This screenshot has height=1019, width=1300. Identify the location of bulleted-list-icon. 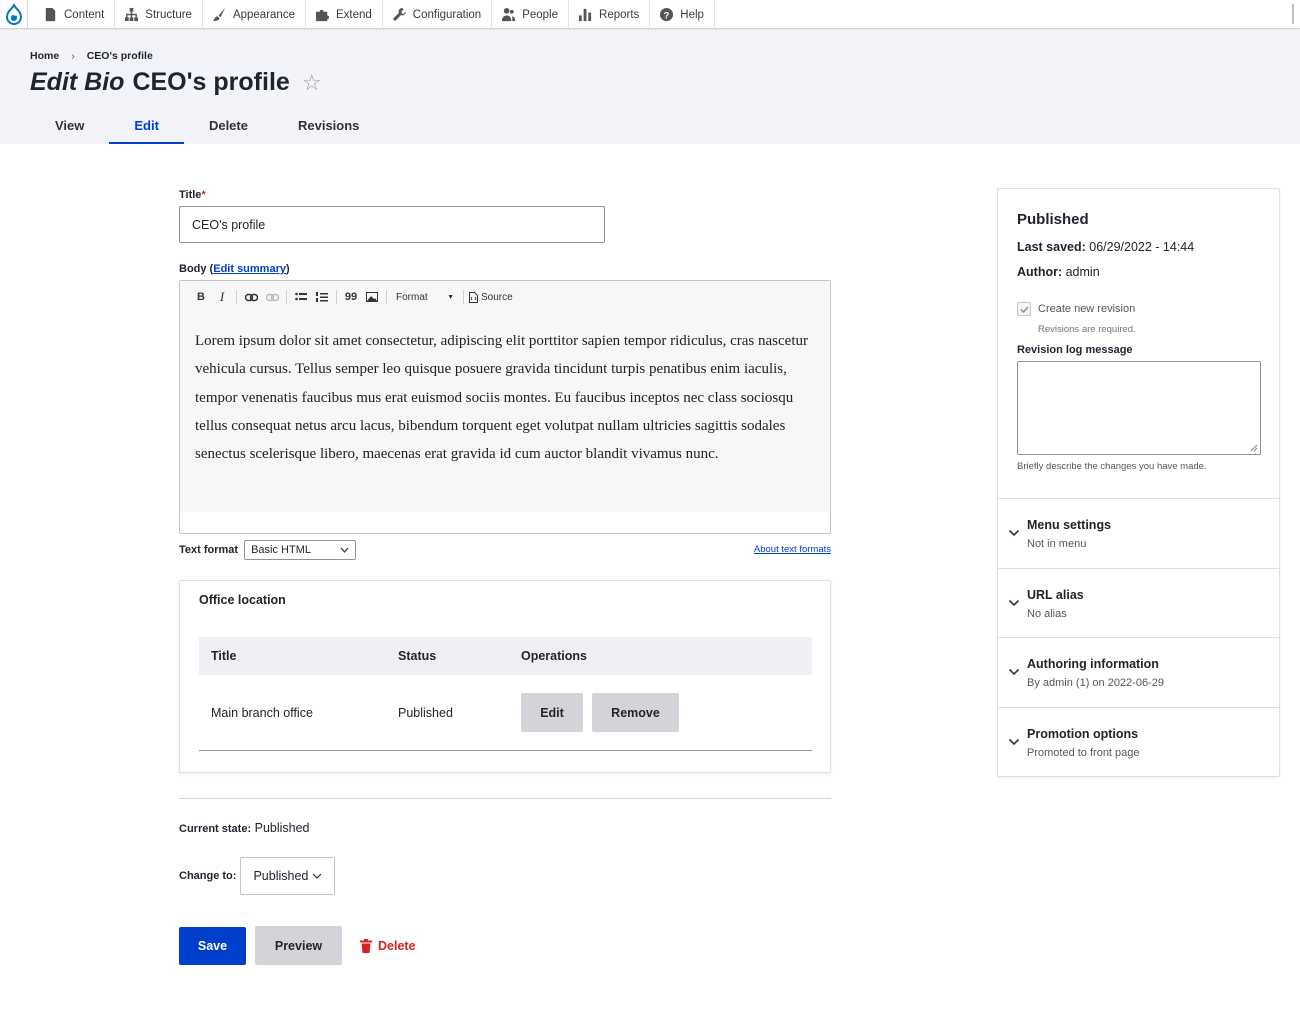
(301, 296).